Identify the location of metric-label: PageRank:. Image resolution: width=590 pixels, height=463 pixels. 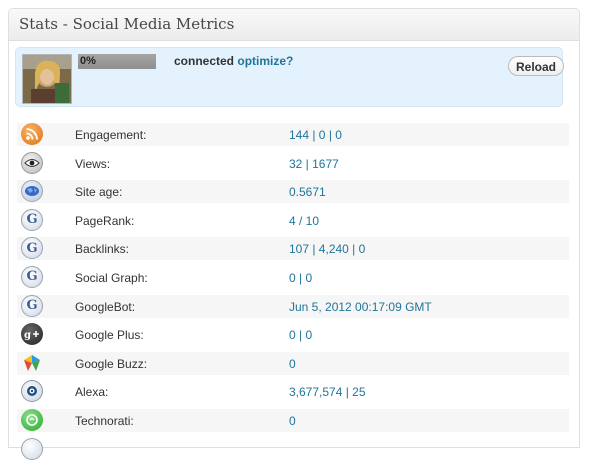
(105, 220).